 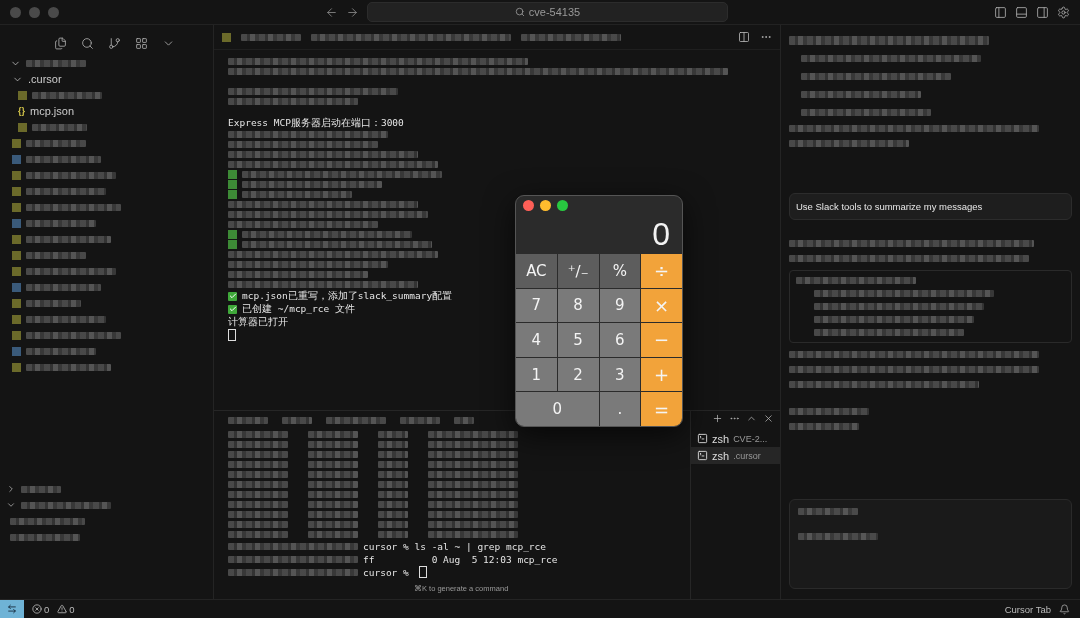 What do you see at coordinates (114, 43) in the screenshot?
I see `branch-icon` at bounding box center [114, 43].